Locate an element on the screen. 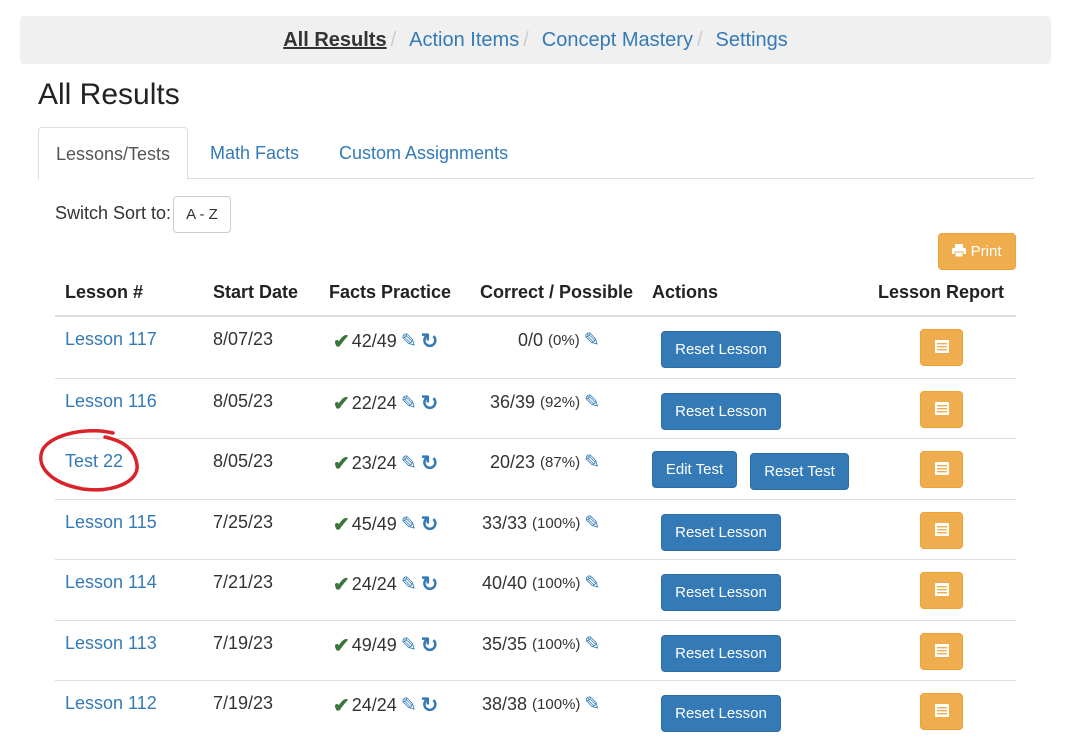  facts-practice: ✔ 45/49 ✎ ↻ is located at coordinates (385, 524).